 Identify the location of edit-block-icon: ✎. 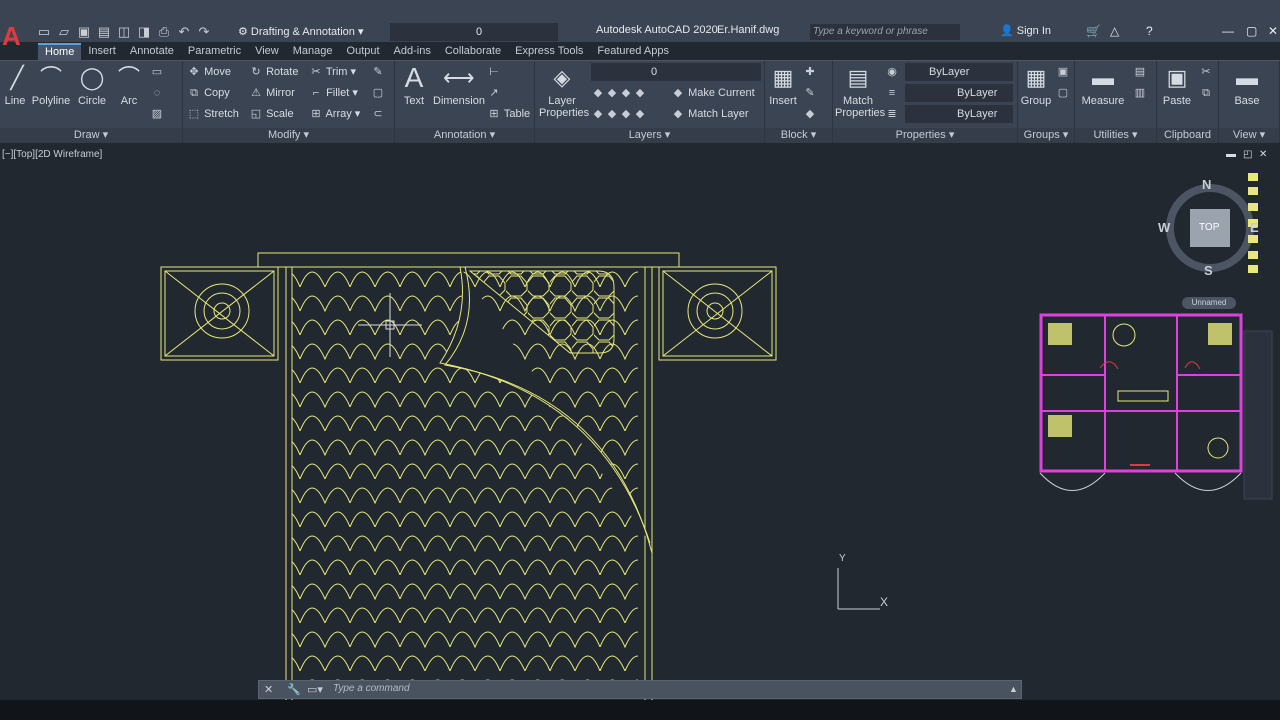
(810, 93).